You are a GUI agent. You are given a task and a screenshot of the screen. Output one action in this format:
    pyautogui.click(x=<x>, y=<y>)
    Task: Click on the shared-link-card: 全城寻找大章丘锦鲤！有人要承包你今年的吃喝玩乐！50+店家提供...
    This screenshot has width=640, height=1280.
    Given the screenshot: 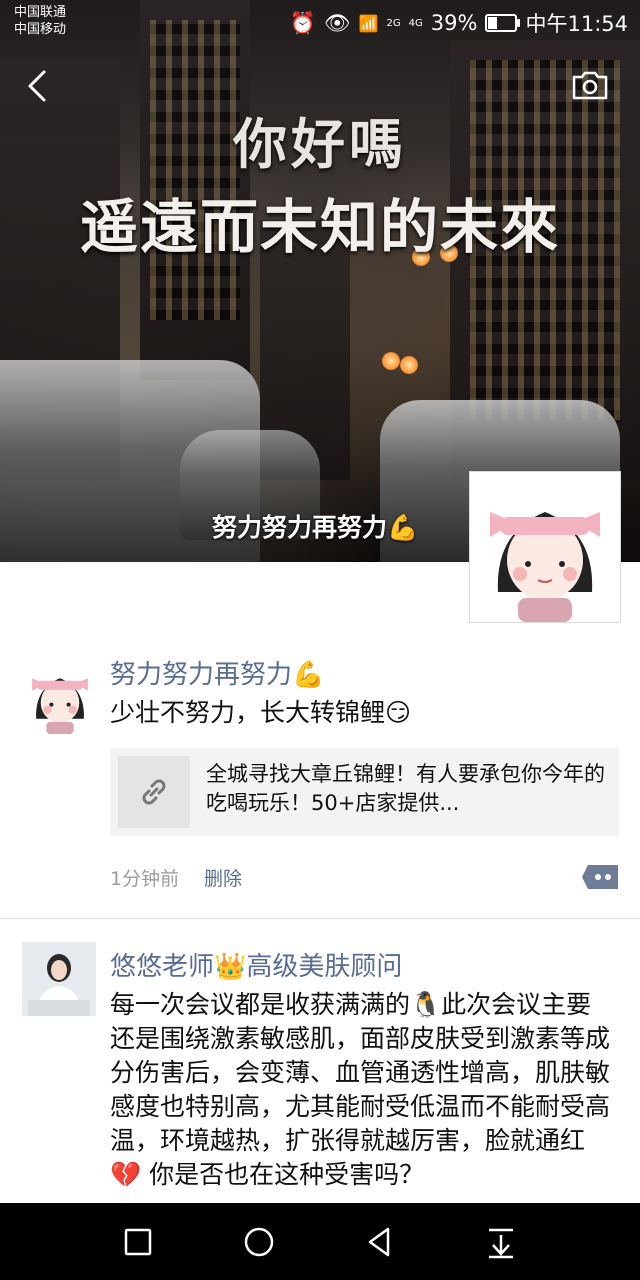 What is the action you would take?
    pyautogui.click(x=364, y=792)
    